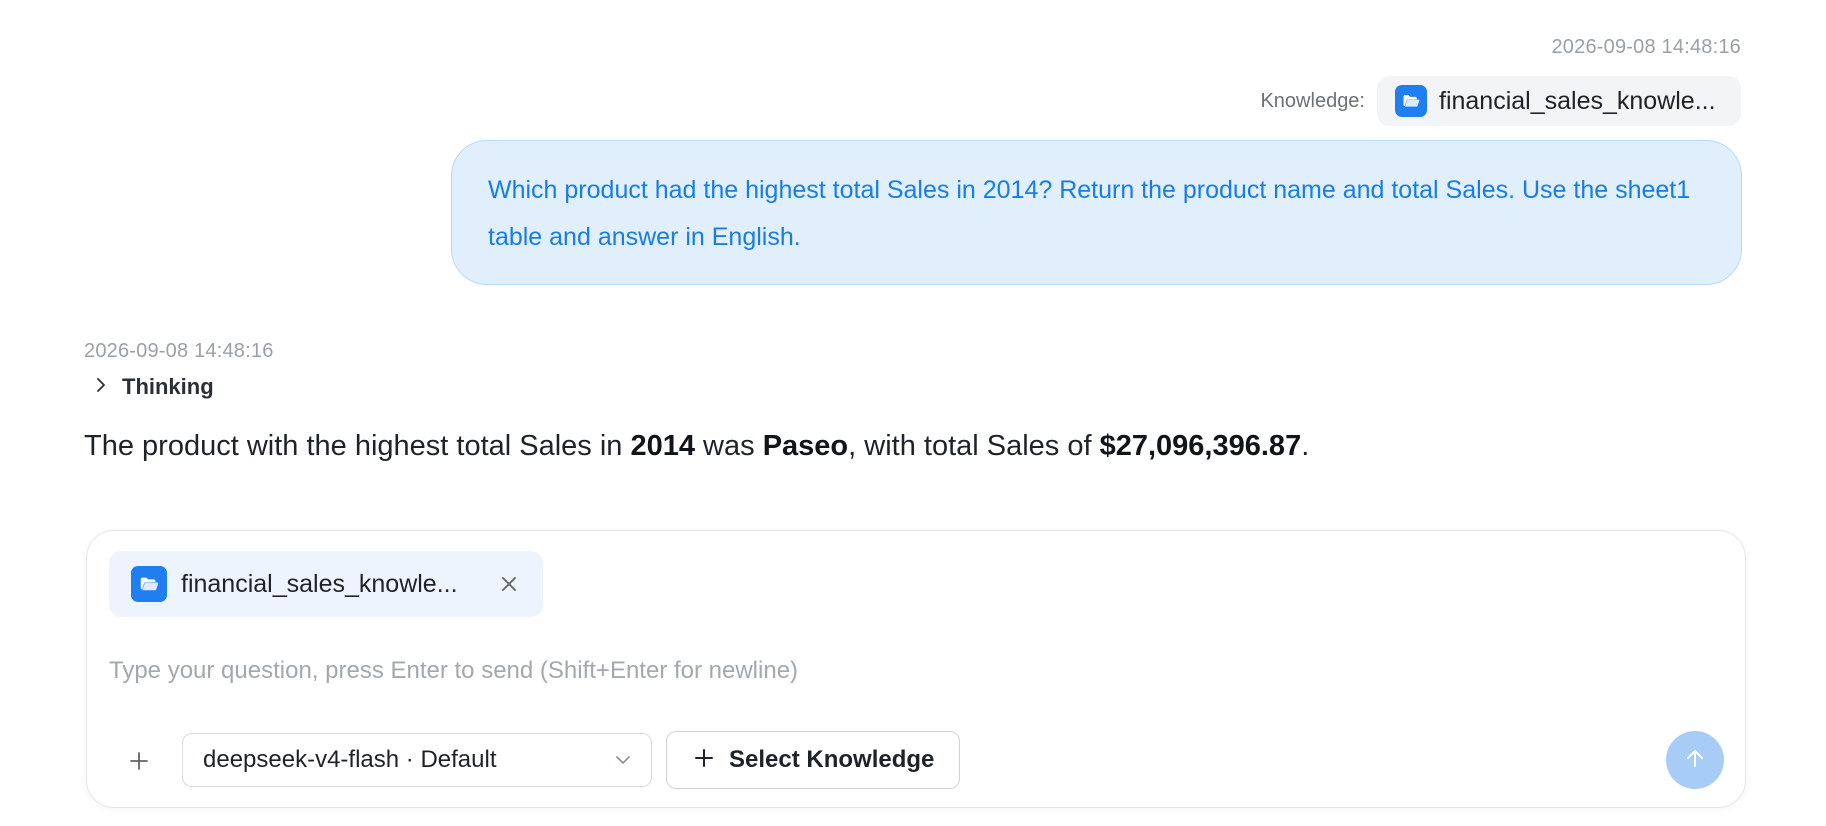  I want to click on select-knowledge-label: Select Knowledge, so click(832, 759).